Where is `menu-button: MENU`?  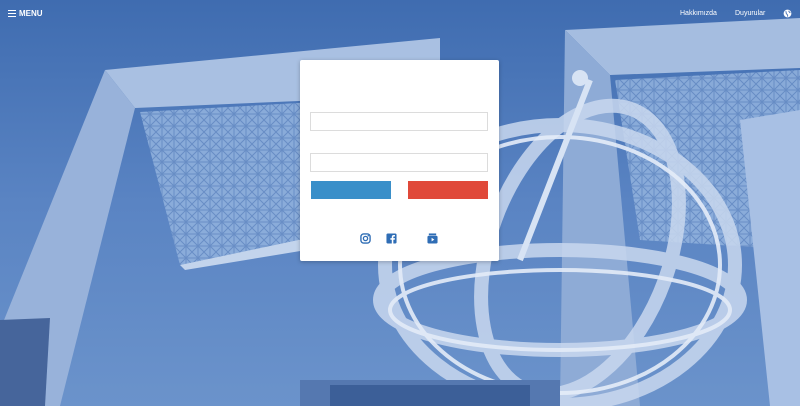 menu-button: MENU is located at coordinates (25, 13).